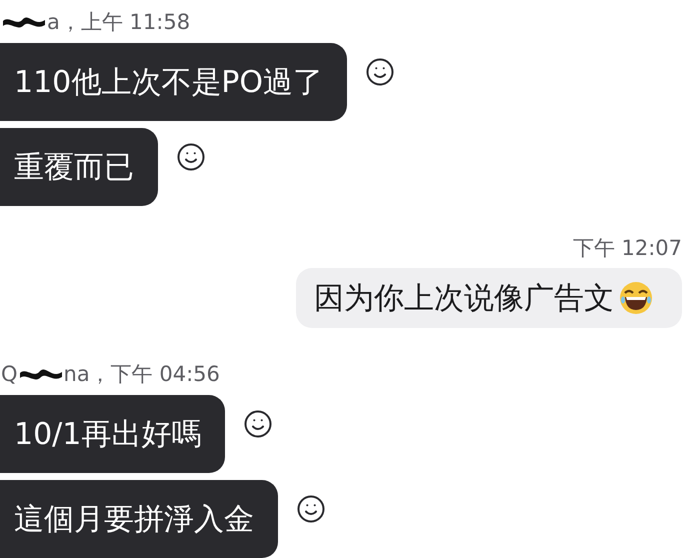  I want to click on message-bubble: 重覆而已, so click(79, 167).